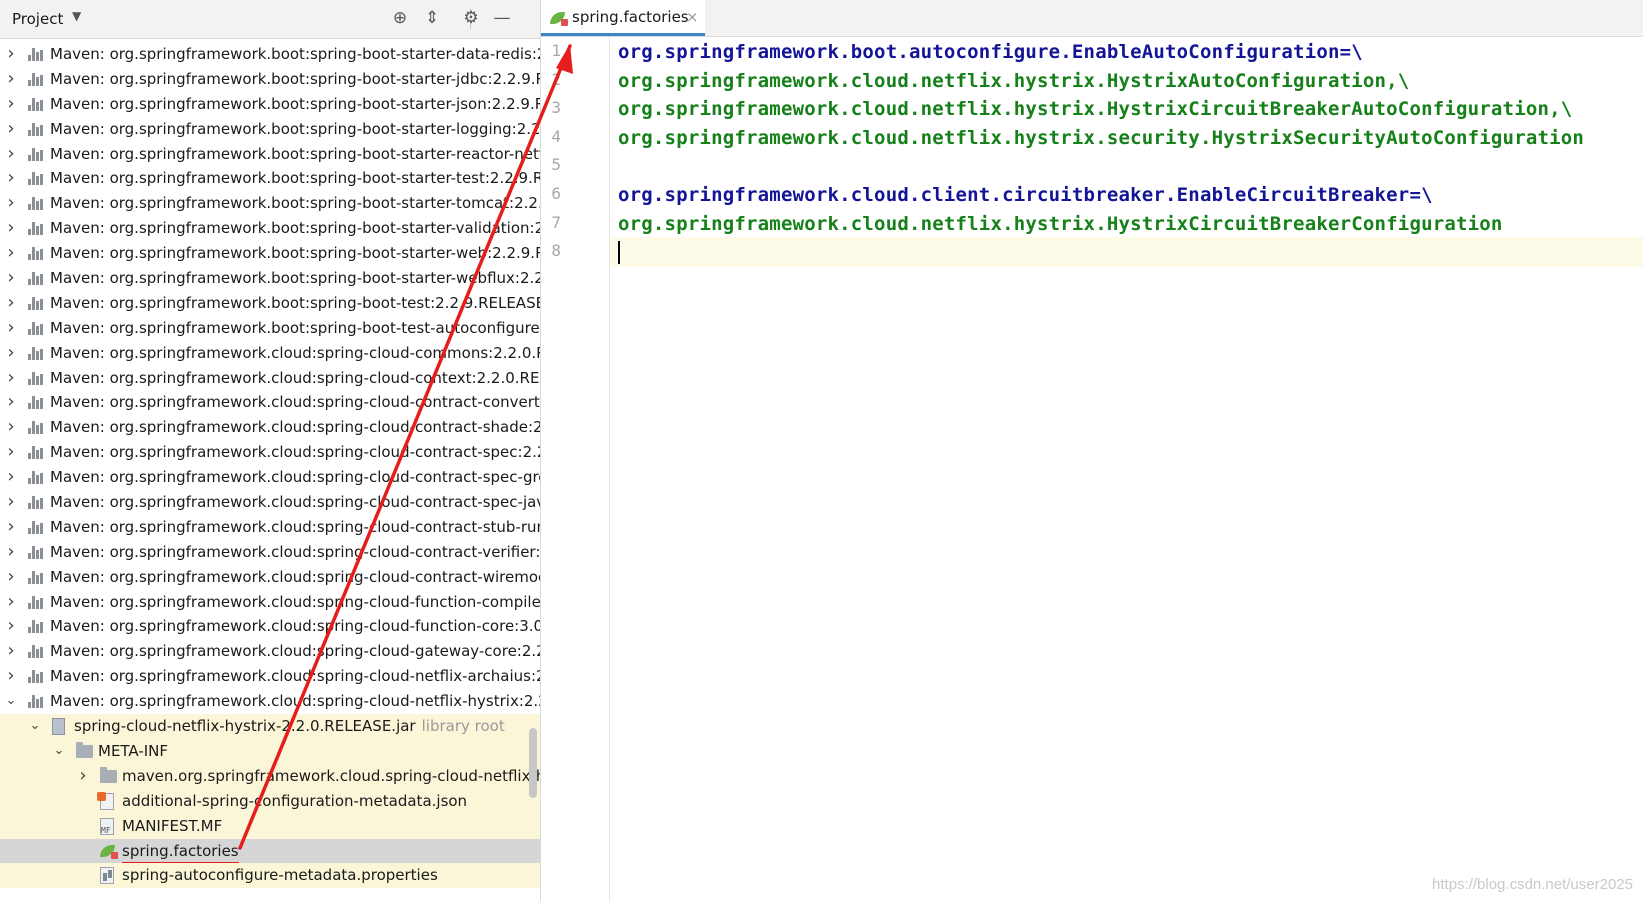 The image size is (1643, 901). What do you see at coordinates (623, 18) in the screenshot?
I see `tab-spring-factories: spring.factories ×` at bounding box center [623, 18].